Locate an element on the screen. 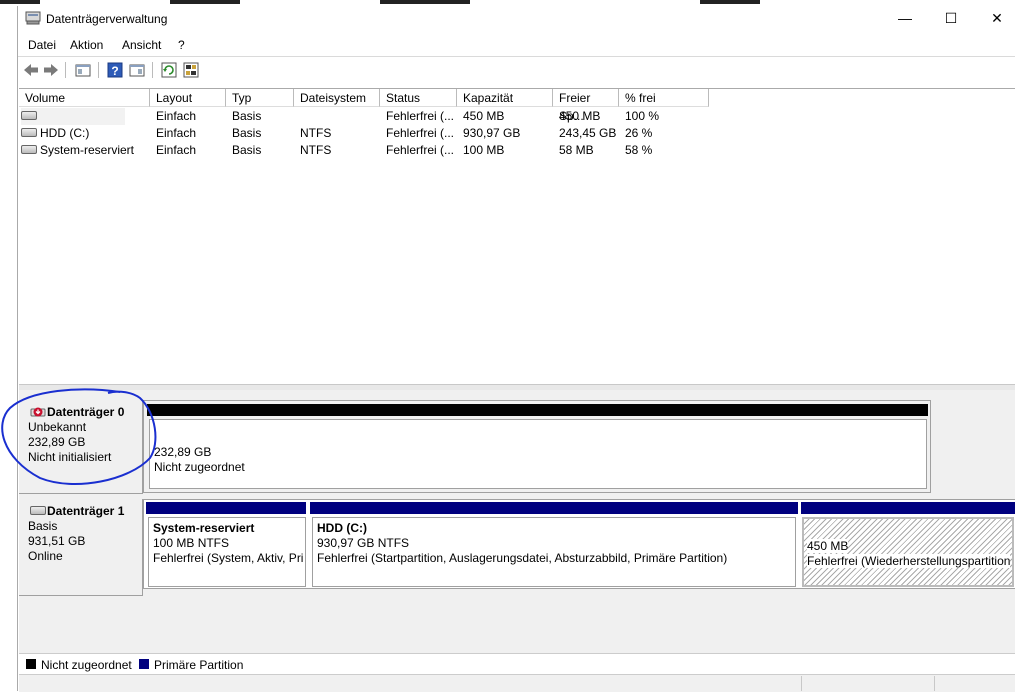  disk-1-size: 931,51 GB is located at coordinates (57, 541).